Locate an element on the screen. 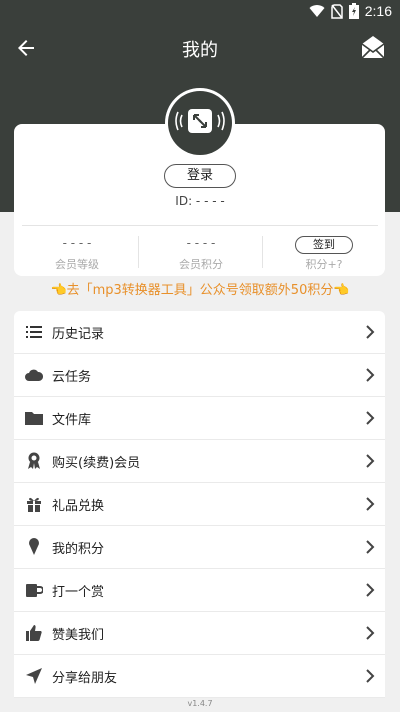 Image resolution: width=400 pixels, height=712 pixels. page-title: 我的 is located at coordinates (200, 50).